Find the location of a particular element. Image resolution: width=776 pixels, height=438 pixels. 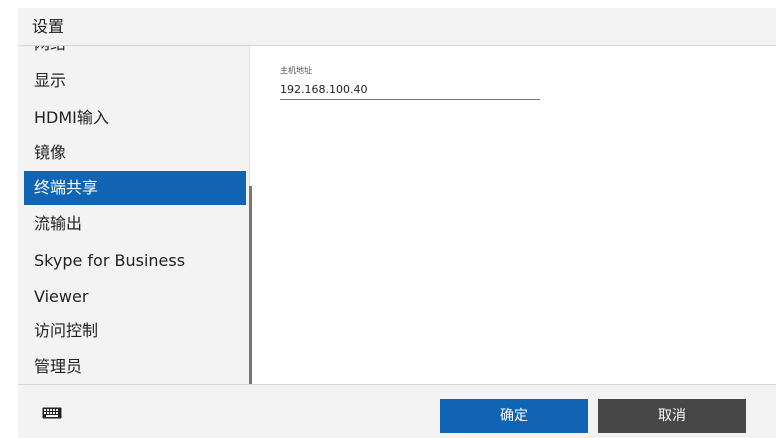

host-address-label: 主机地址 is located at coordinates (296, 70).